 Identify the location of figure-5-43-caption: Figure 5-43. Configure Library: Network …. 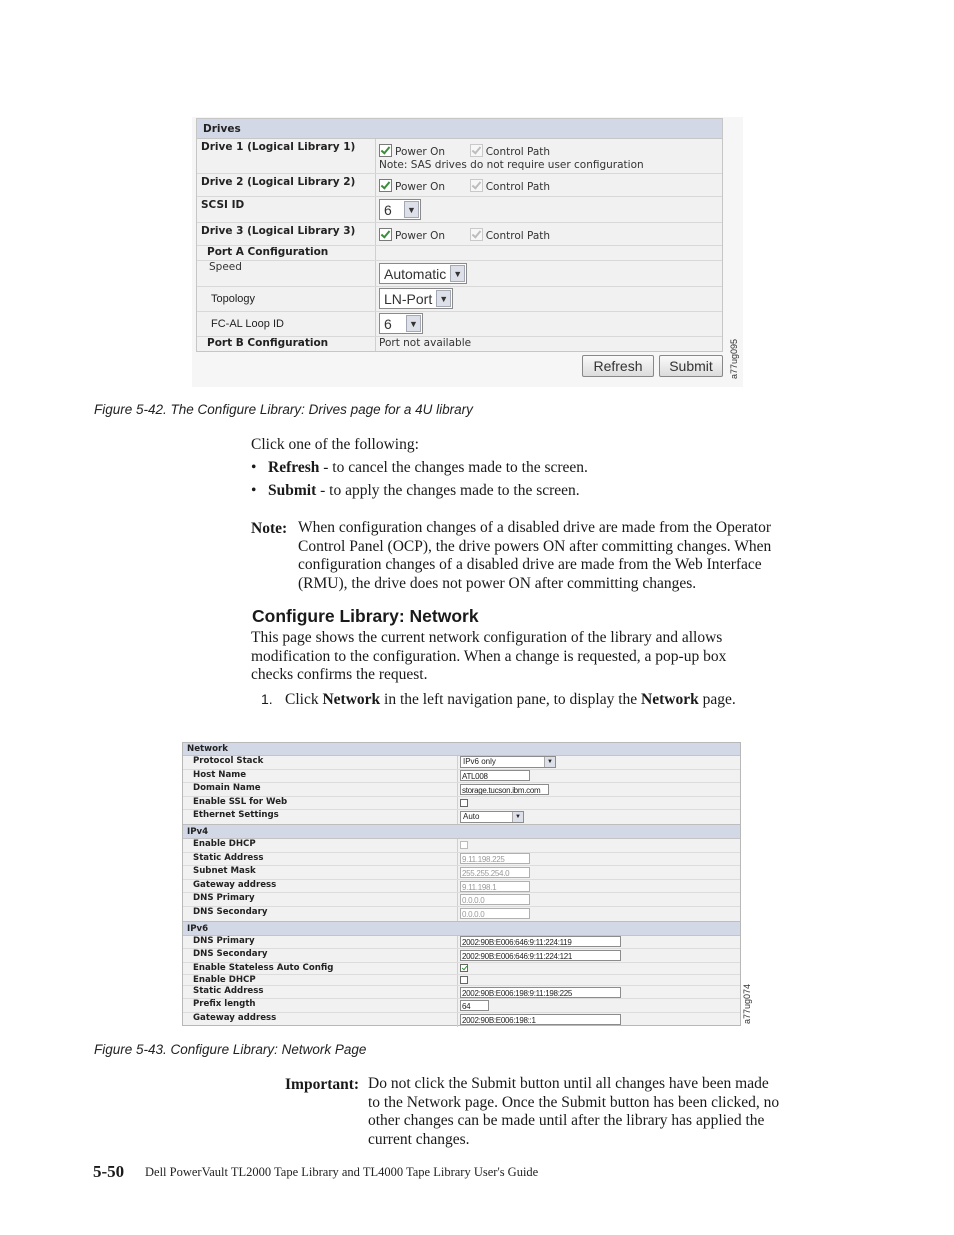
(230, 1049).